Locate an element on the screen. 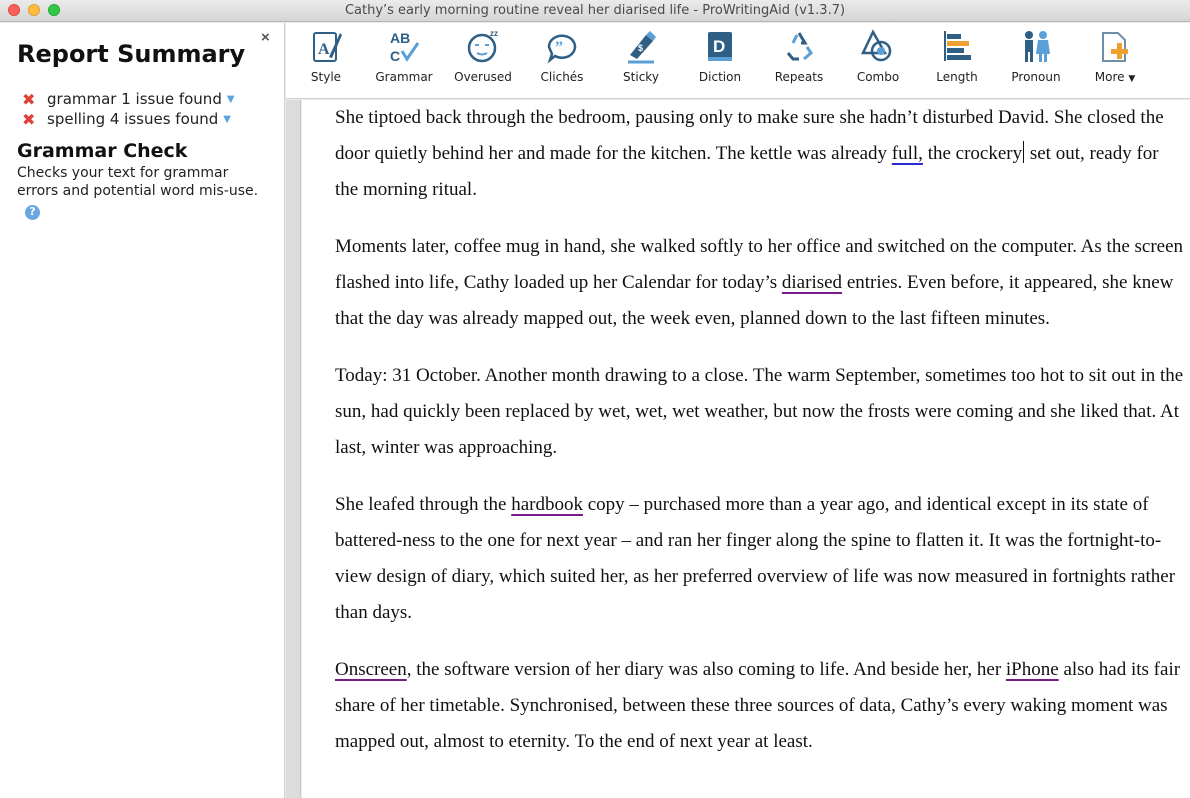 This screenshot has width=1190, height=798. overused-icon: zz is located at coordinates (482, 46).